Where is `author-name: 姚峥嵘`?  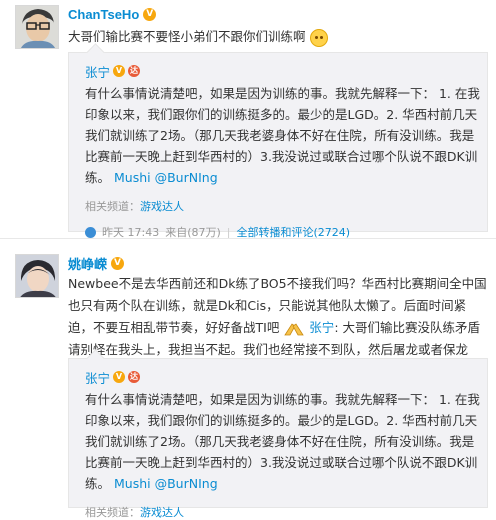 author-name: 姚峥嵘 is located at coordinates (87, 263).